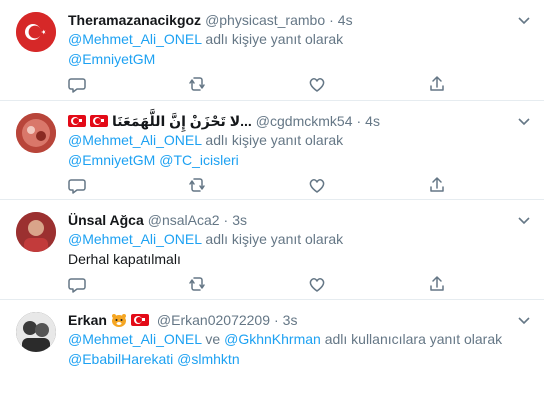  What do you see at coordinates (213, 339) in the screenshot?
I see `reply-connector: ve` at bounding box center [213, 339].